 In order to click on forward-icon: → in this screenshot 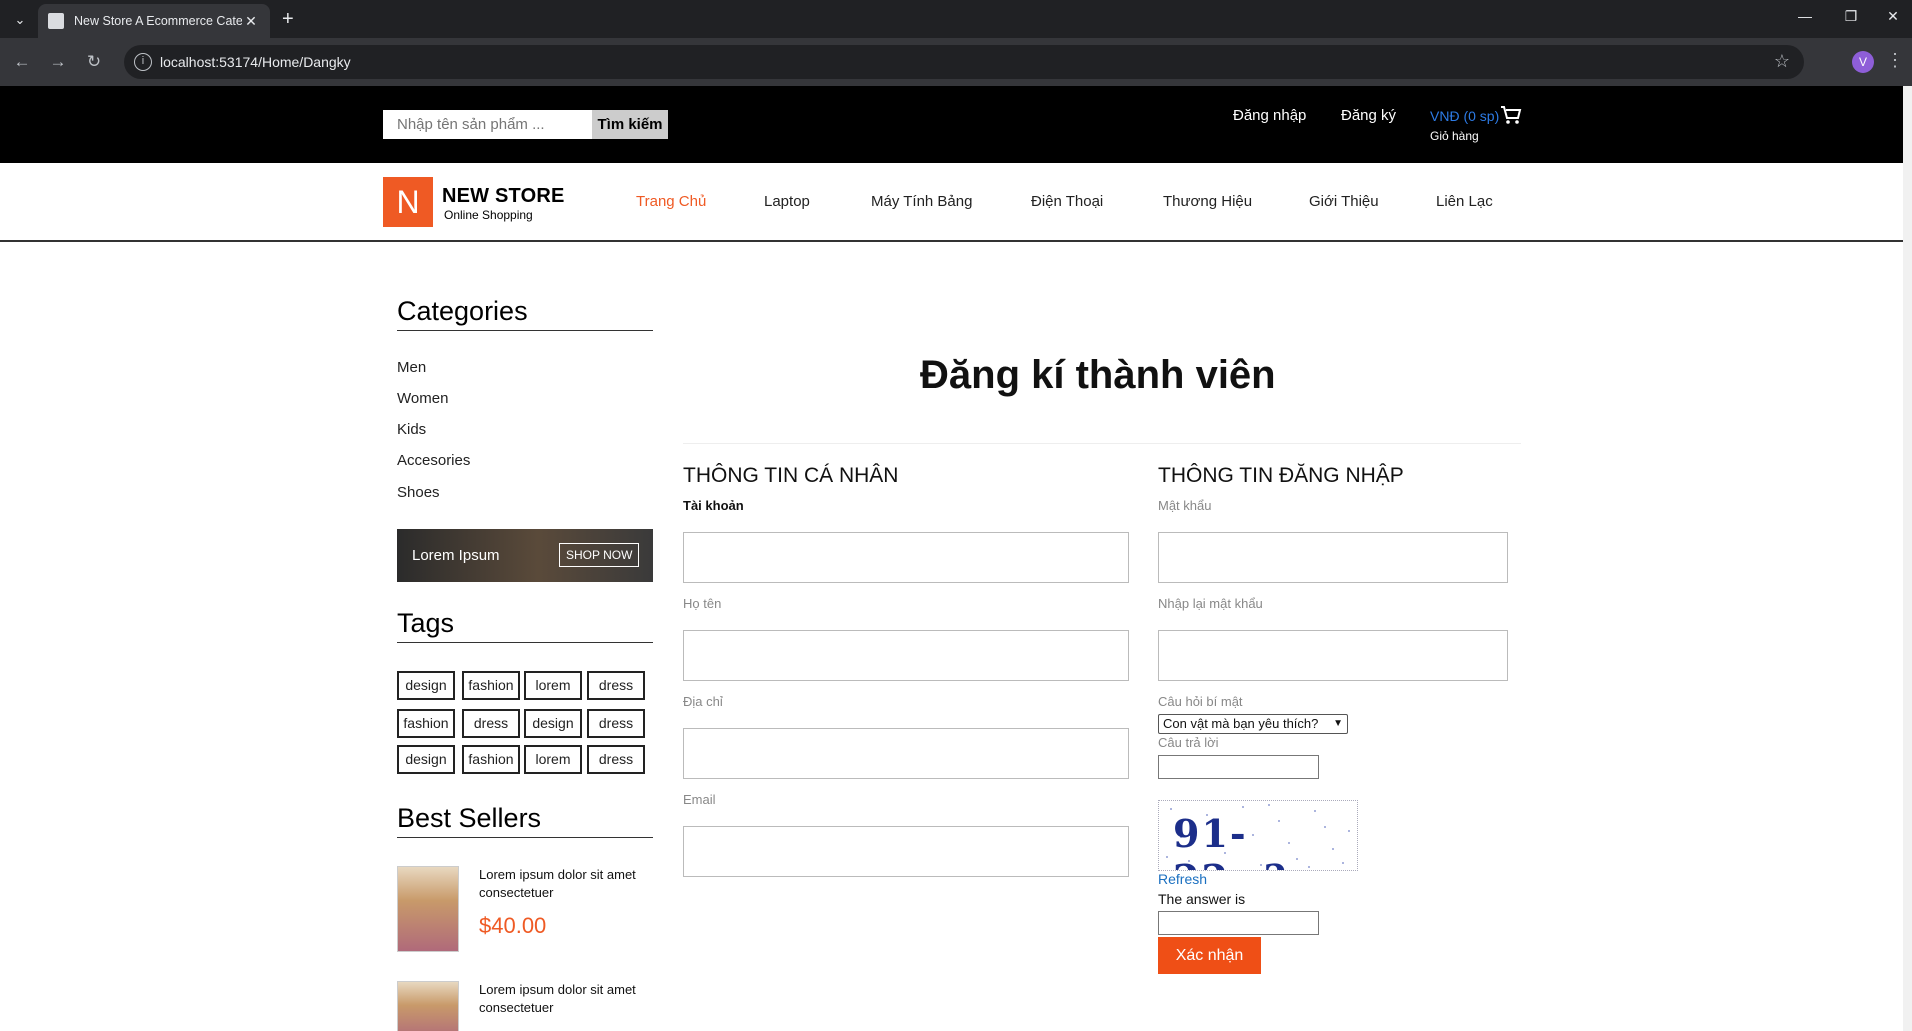, I will do `click(58, 62)`.